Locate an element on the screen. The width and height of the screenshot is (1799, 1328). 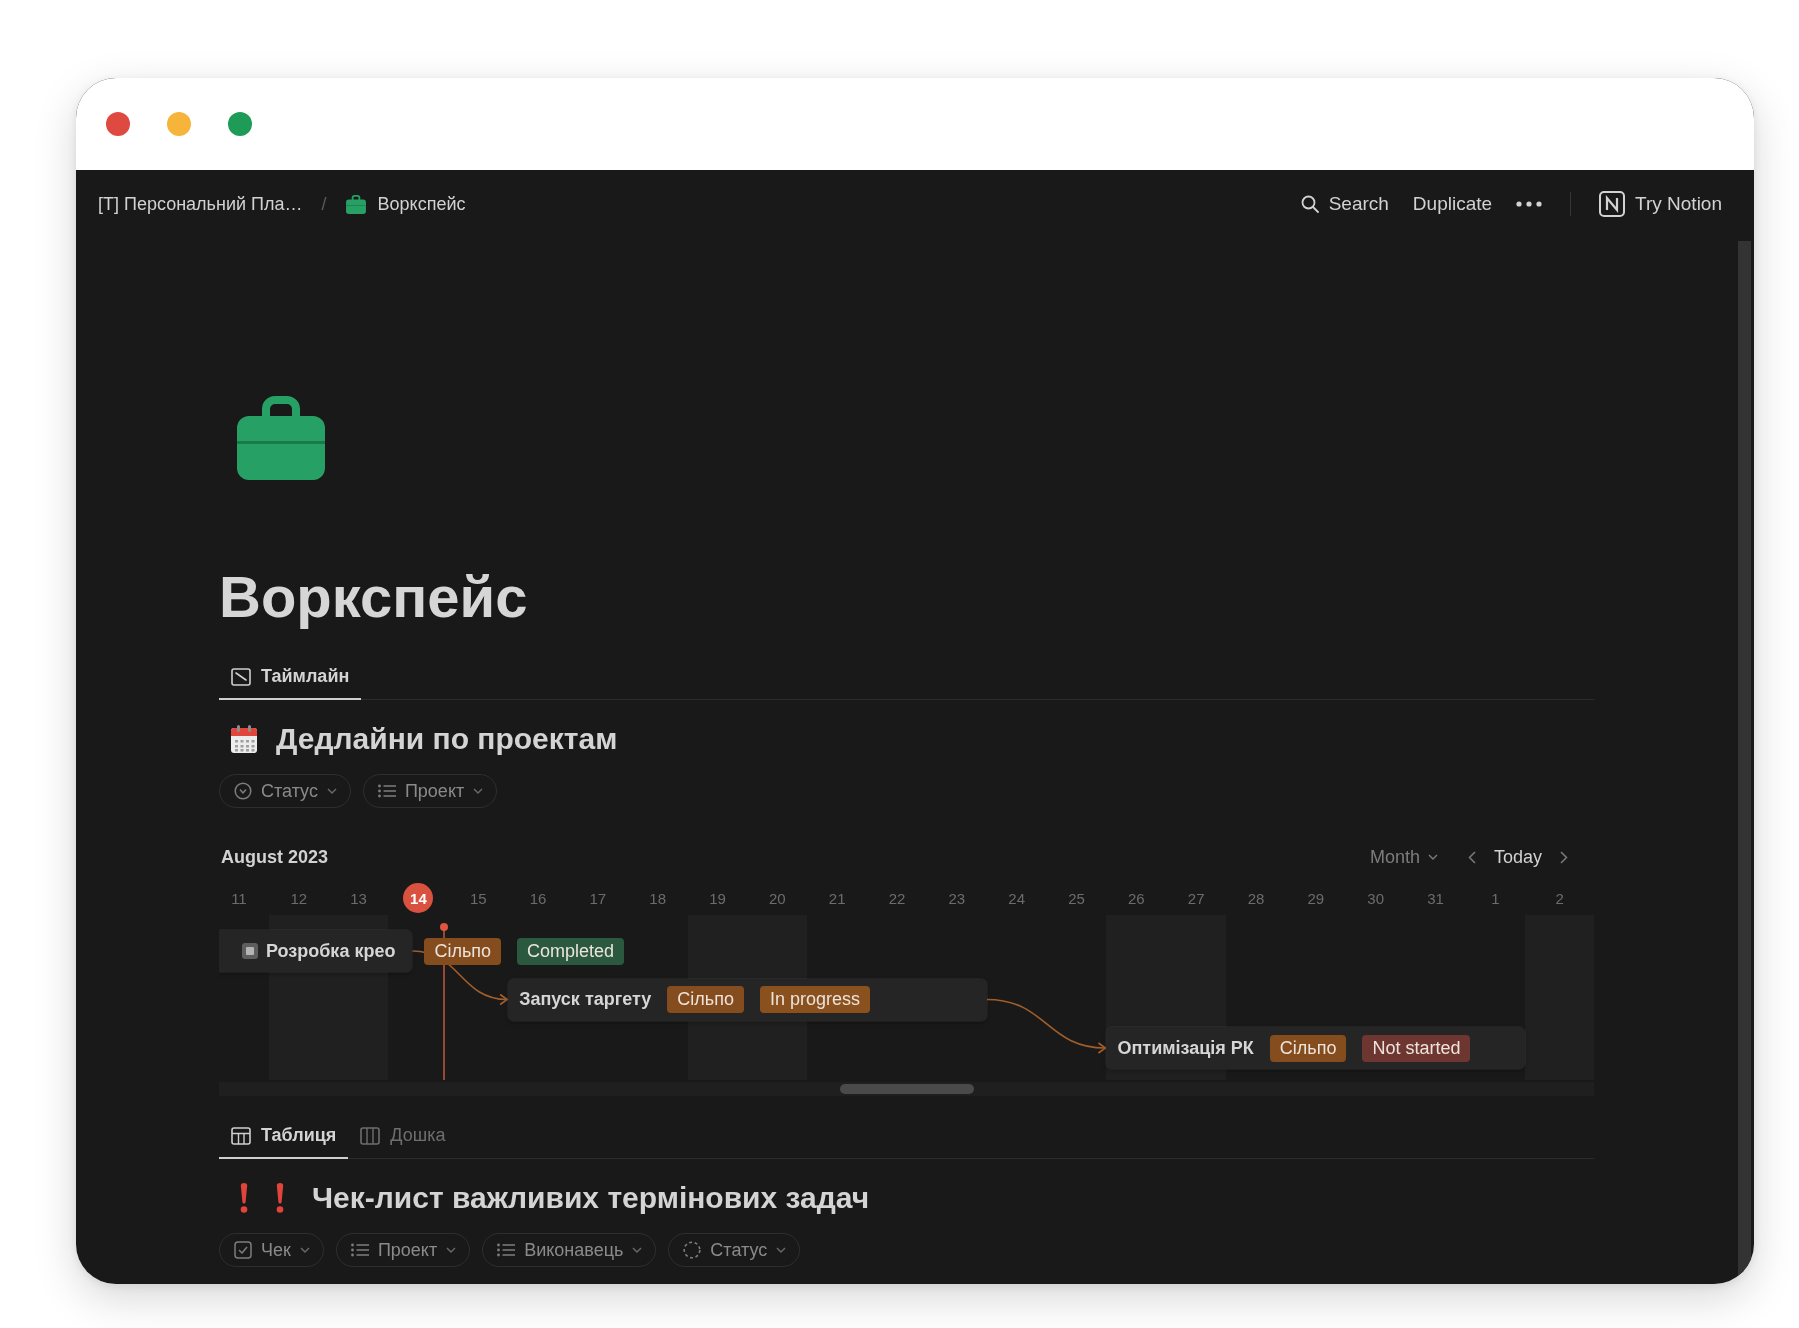
day-label: 13 is located at coordinates (358, 898).